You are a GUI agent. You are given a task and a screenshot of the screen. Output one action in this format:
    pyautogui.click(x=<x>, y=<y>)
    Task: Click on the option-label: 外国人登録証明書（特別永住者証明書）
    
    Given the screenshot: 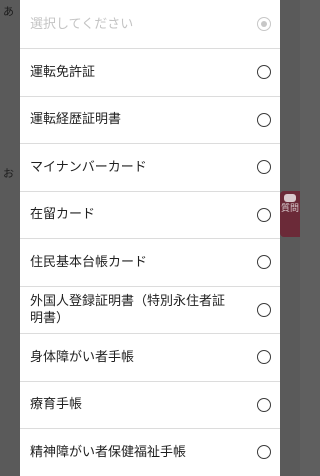 What is the action you would take?
    pyautogui.click(x=128, y=309)
    